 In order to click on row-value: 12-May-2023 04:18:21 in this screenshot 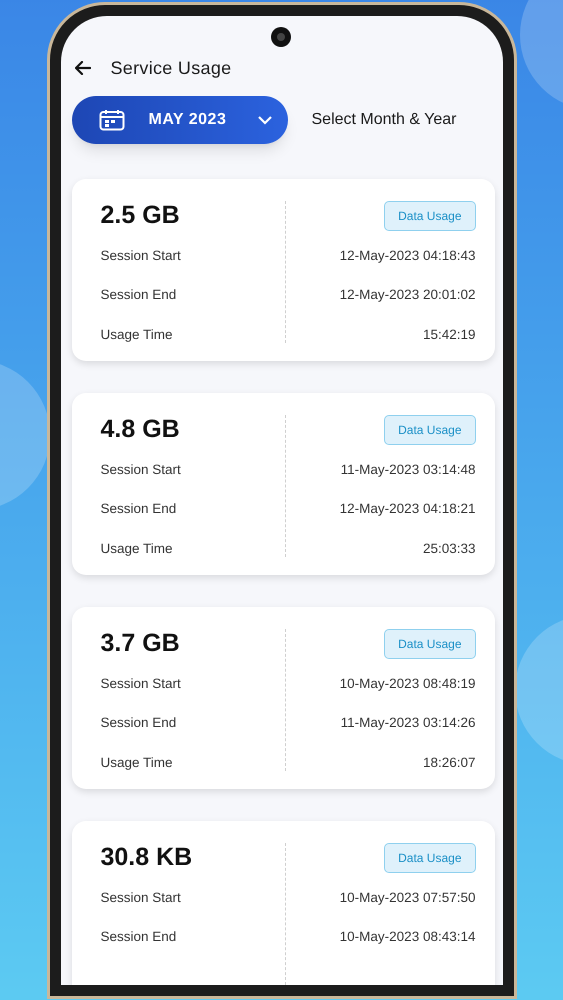, I will do `click(408, 509)`.